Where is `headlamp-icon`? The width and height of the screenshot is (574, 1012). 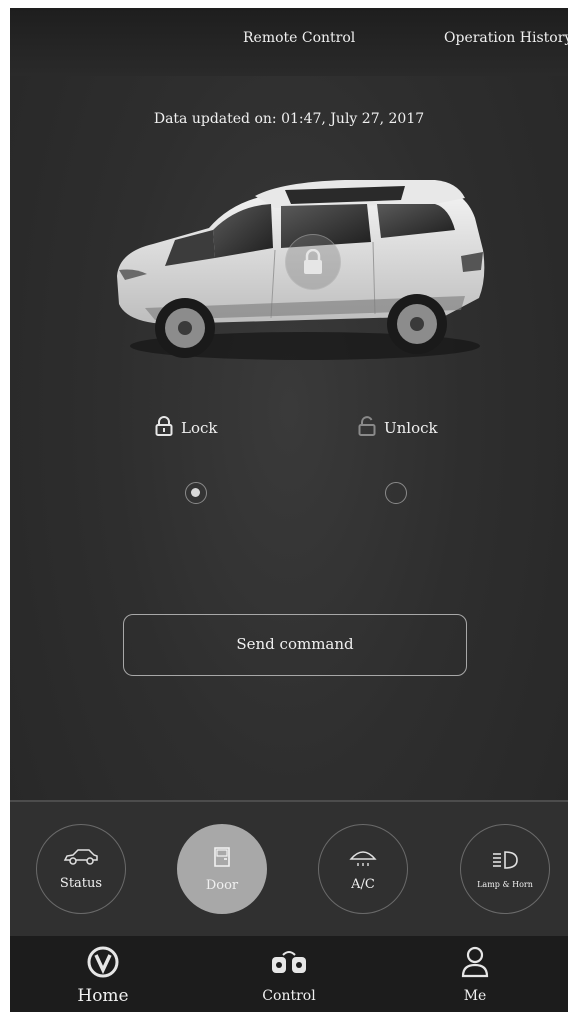
headlamp-icon is located at coordinates (505, 862).